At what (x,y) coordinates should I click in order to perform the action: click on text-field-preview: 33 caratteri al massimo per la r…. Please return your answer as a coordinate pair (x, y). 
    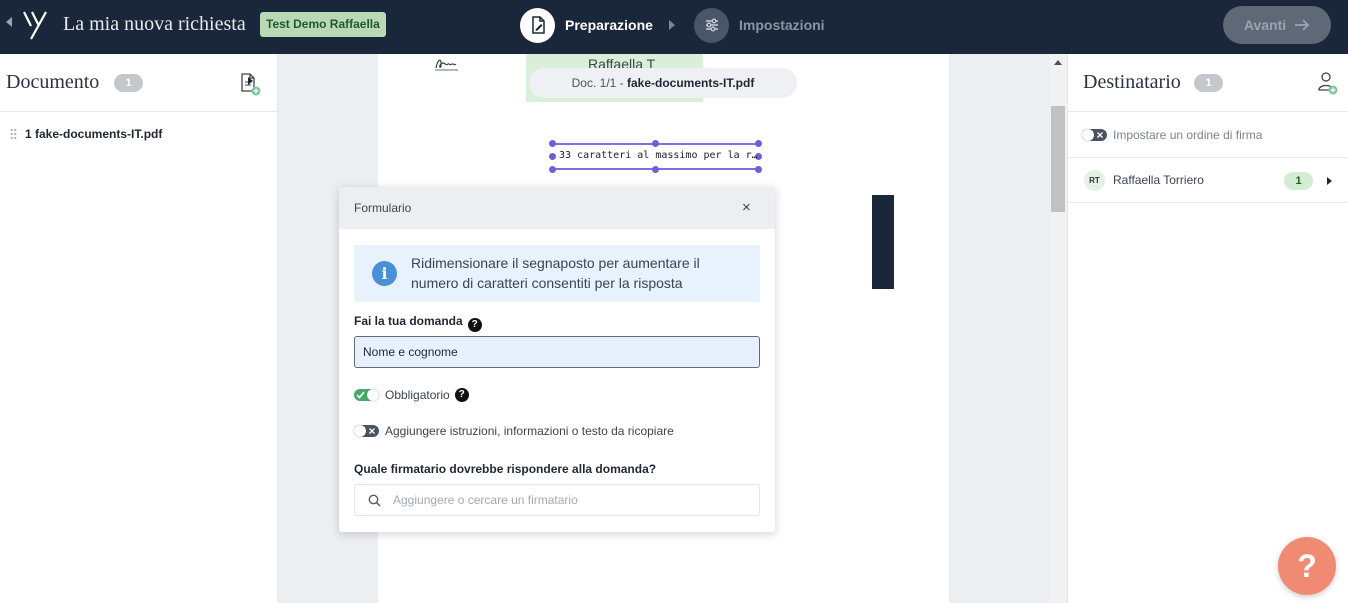
    Looking at the image, I should click on (658, 155).